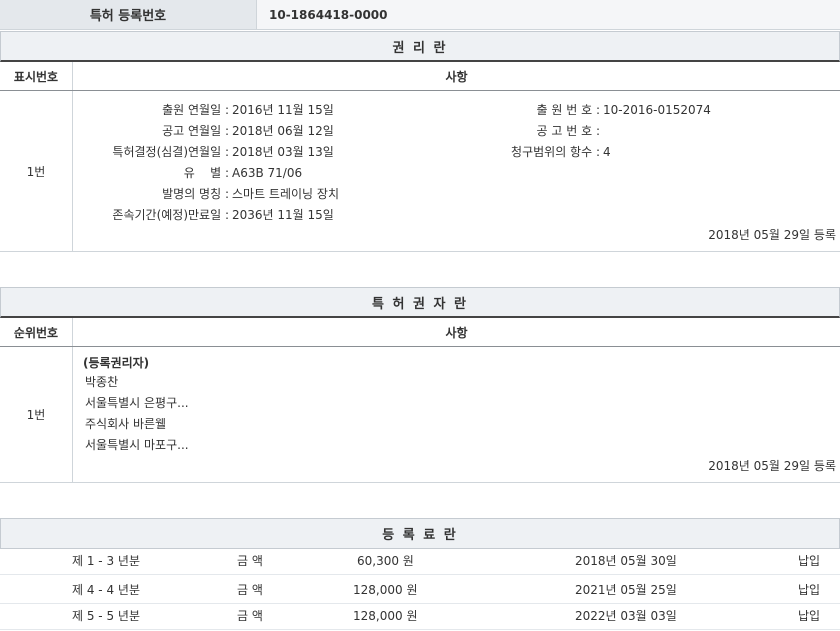 Image resolution: width=840 pixels, height=631 pixels. Describe the element at coordinates (456, 76) in the screenshot. I see `rights-col-content: 사항` at that location.